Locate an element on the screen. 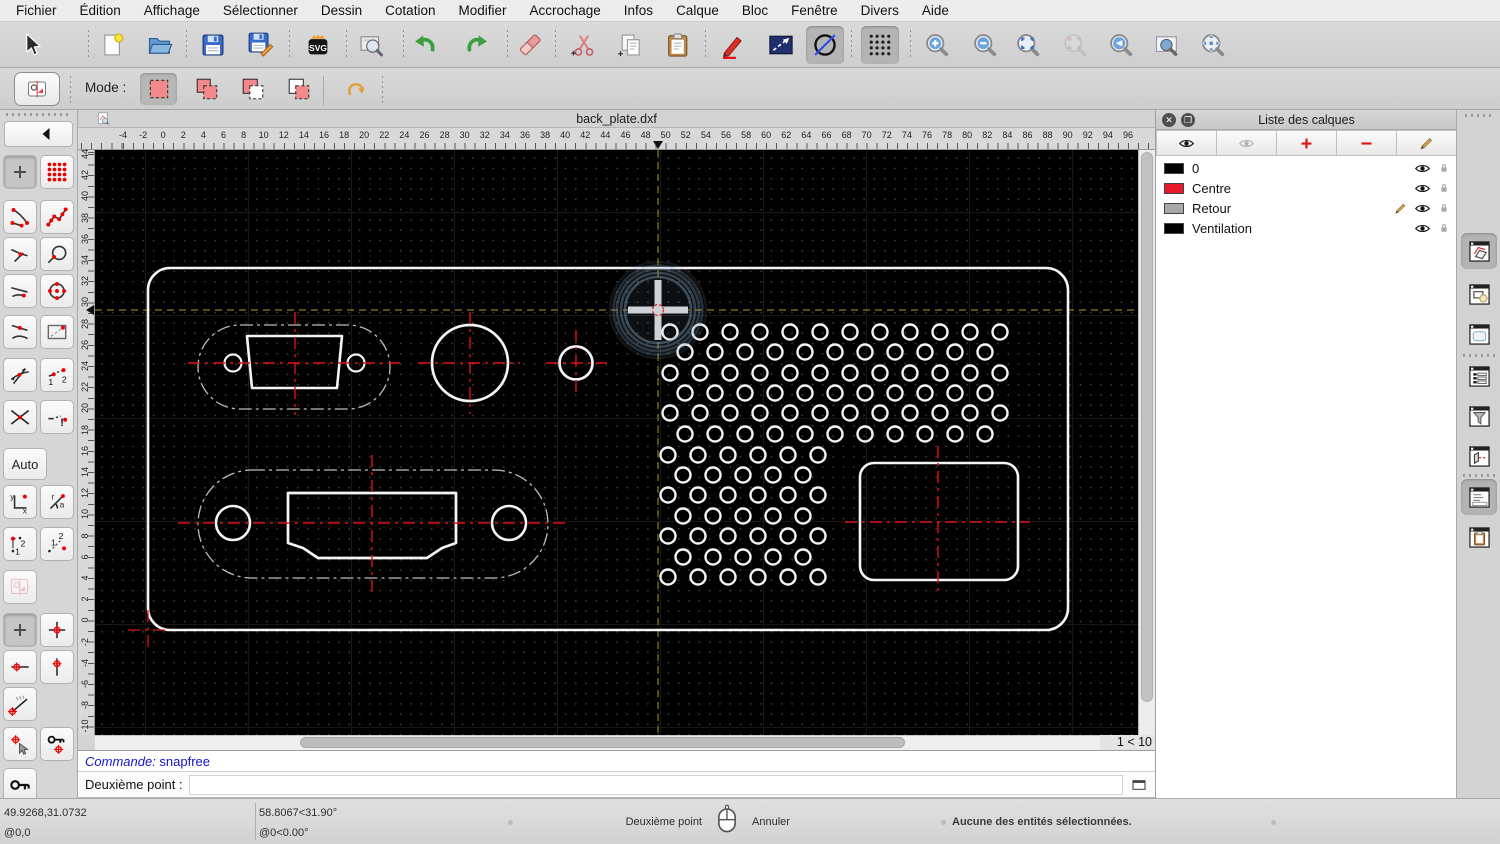 This screenshot has height=844, width=1500. command-widget-toggle-button is located at coordinates (1139, 785).